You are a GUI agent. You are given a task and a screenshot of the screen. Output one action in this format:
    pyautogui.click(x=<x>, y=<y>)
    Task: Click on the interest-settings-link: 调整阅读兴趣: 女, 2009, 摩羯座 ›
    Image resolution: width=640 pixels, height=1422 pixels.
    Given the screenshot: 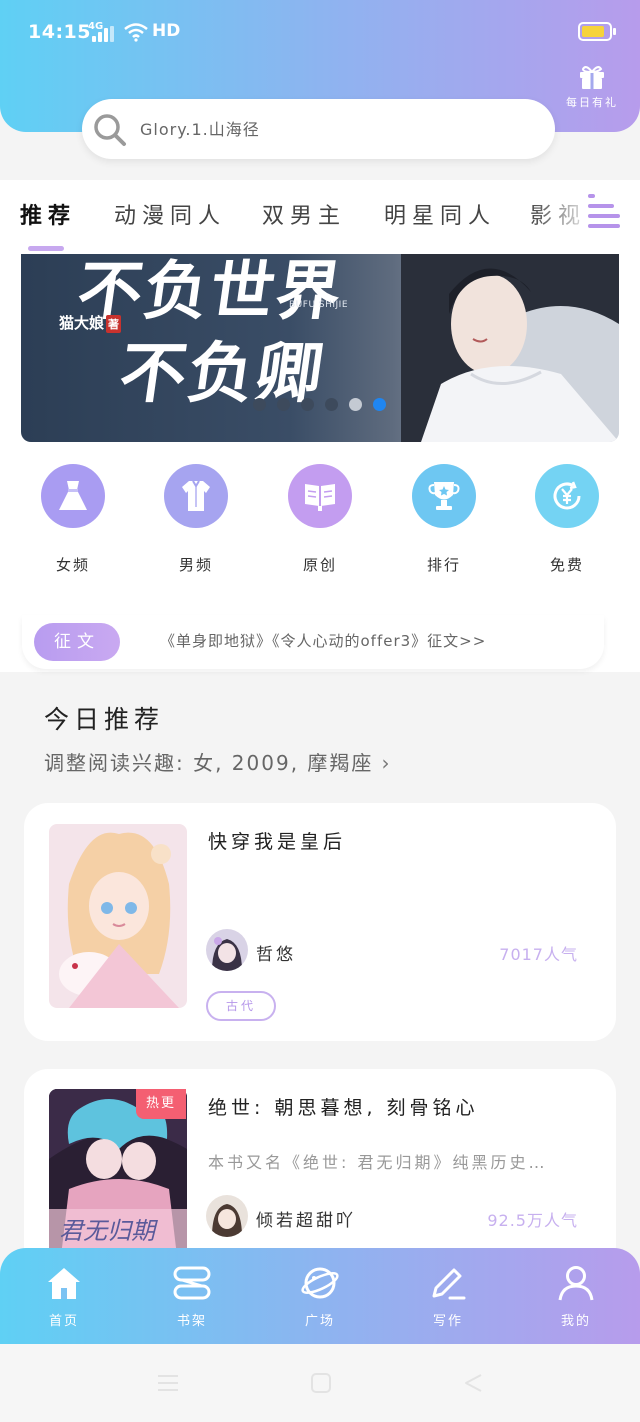 What is the action you would take?
    pyautogui.click(x=217, y=761)
    